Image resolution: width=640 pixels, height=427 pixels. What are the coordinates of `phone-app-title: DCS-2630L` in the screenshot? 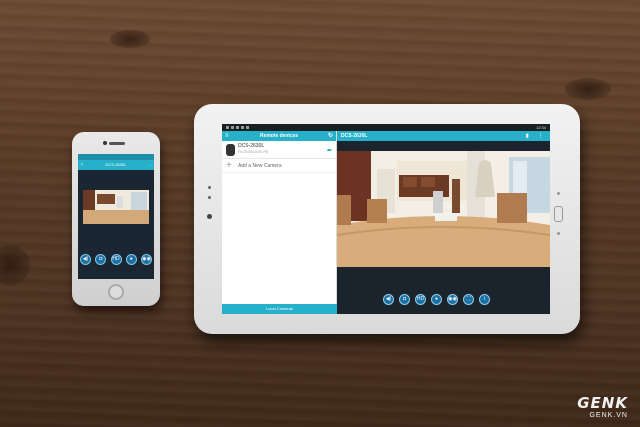 It's located at (116, 164).